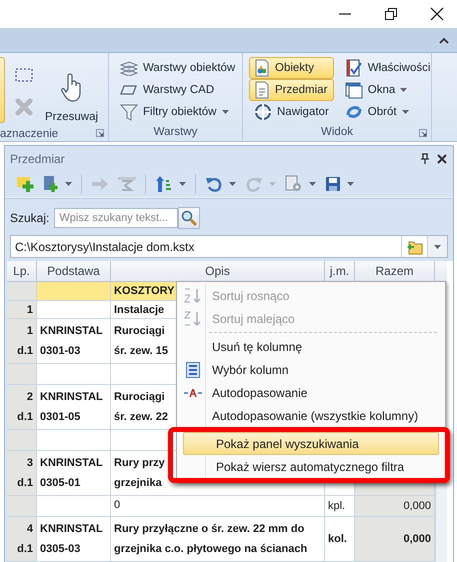  What do you see at coordinates (218, 506) in the screenshot?
I see `table-cell: 0` at bounding box center [218, 506].